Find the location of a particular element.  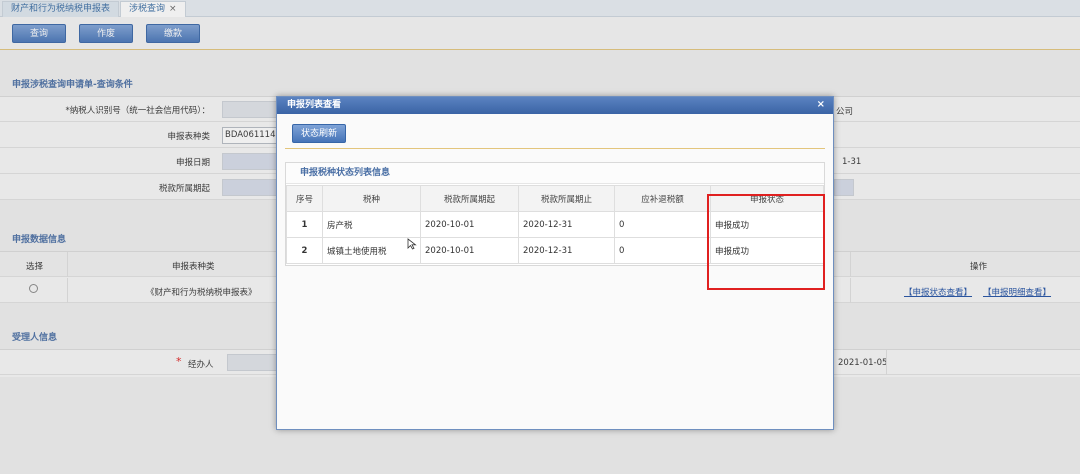

dialog-title: 申报列表查看 is located at coordinates (314, 105).